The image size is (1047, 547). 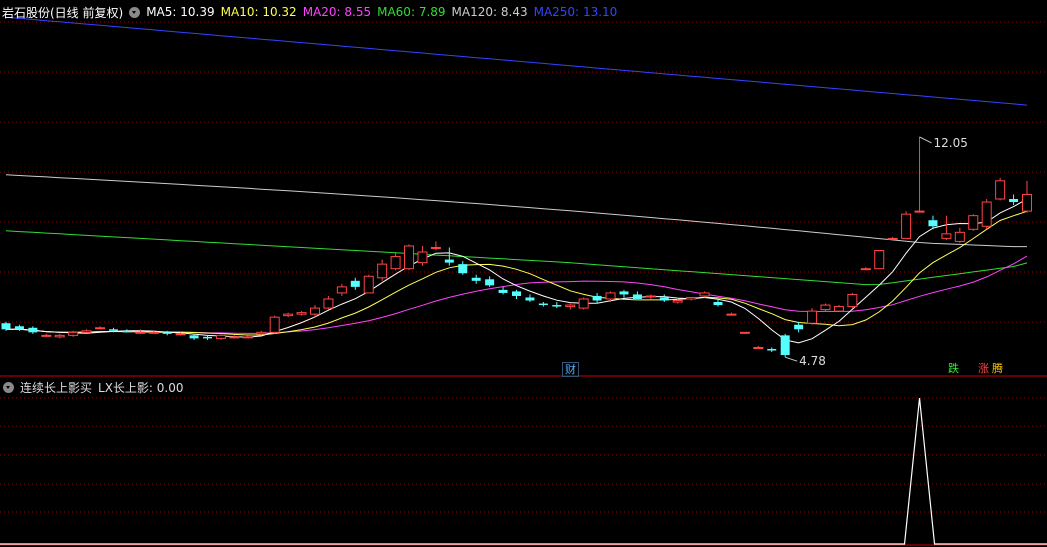 I want to click on ma20-legend: MA20: 8.55, so click(x=337, y=12).